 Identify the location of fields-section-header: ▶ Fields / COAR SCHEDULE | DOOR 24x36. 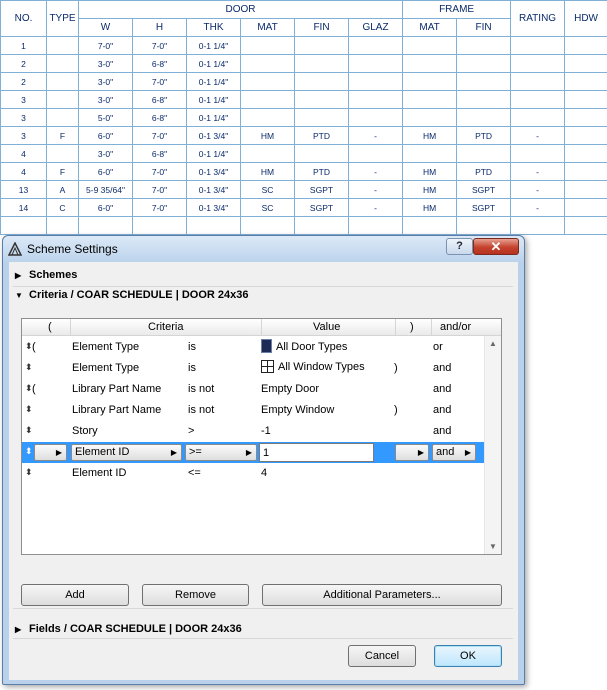
(128, 629).